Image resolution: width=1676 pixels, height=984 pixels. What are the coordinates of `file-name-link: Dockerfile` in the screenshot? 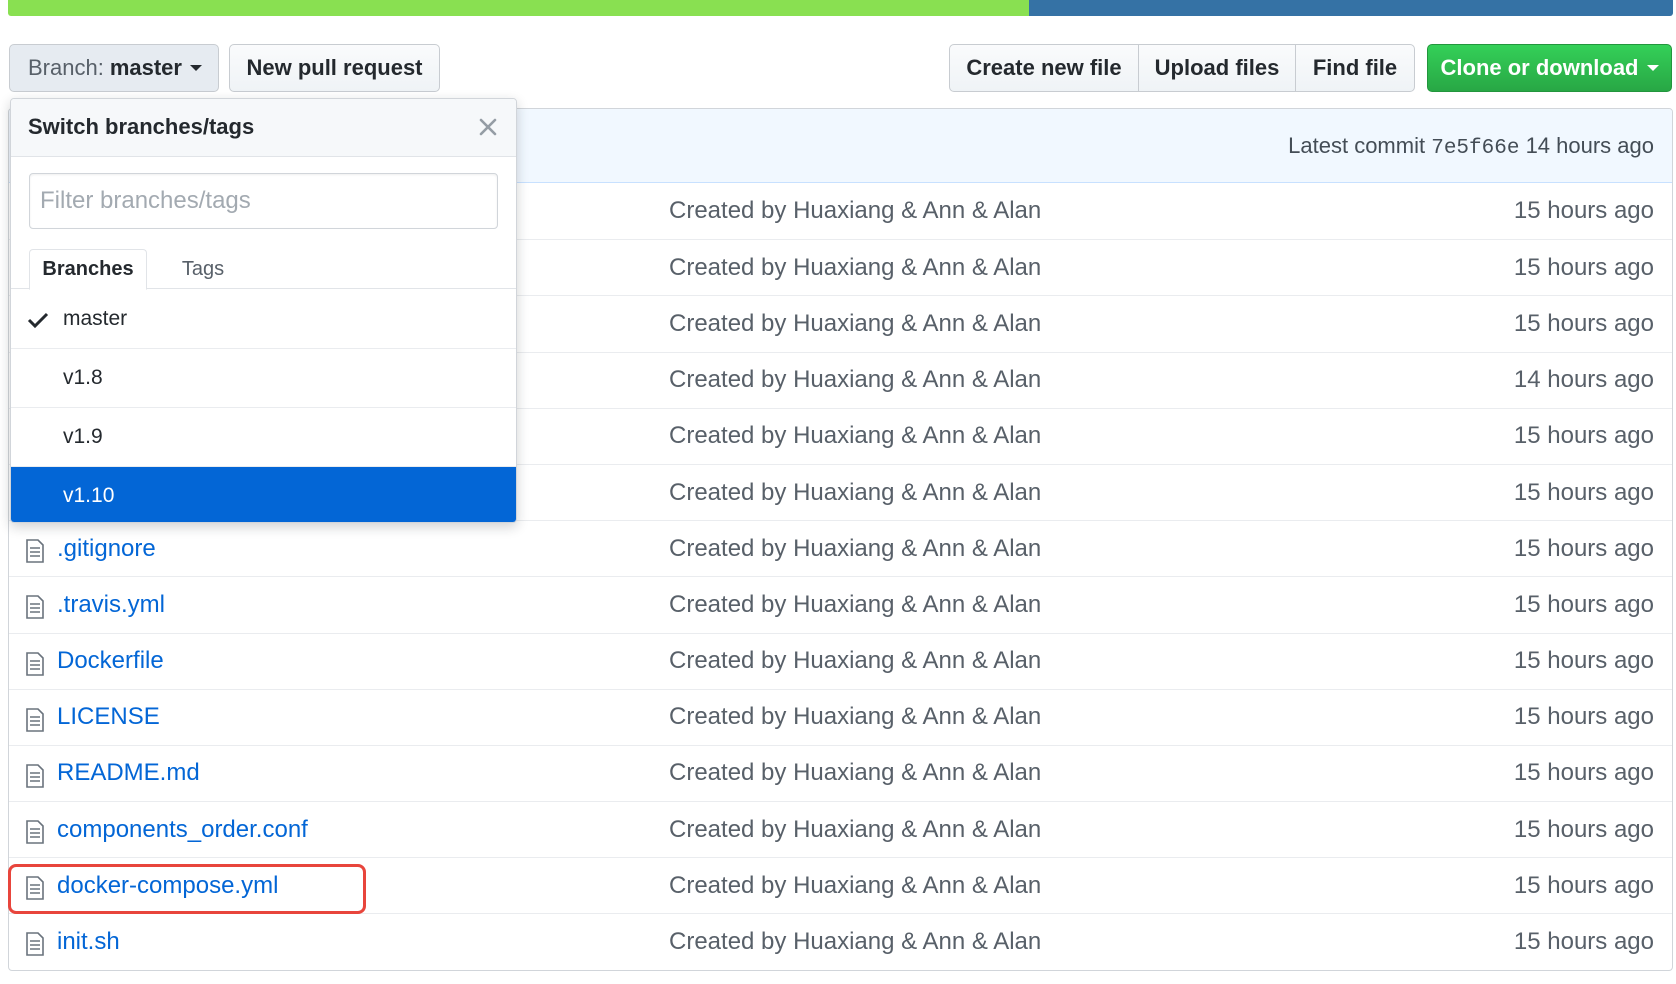 It's located at (110, 661).